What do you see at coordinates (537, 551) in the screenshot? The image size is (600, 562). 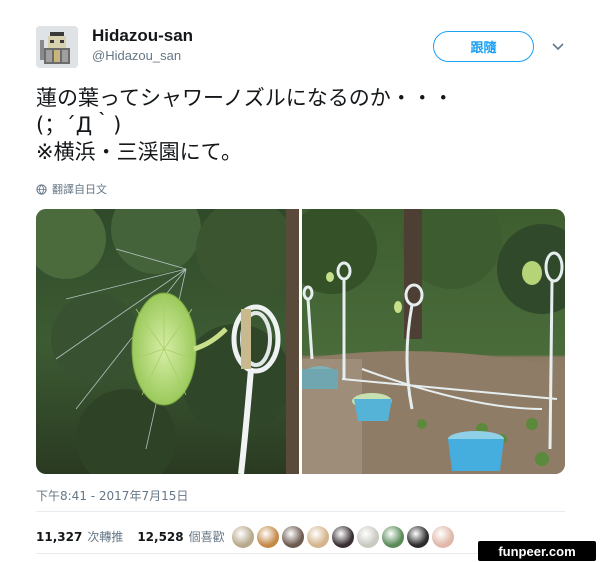 I see `watermark: funpeer.com` at bounding box center [537, 551].